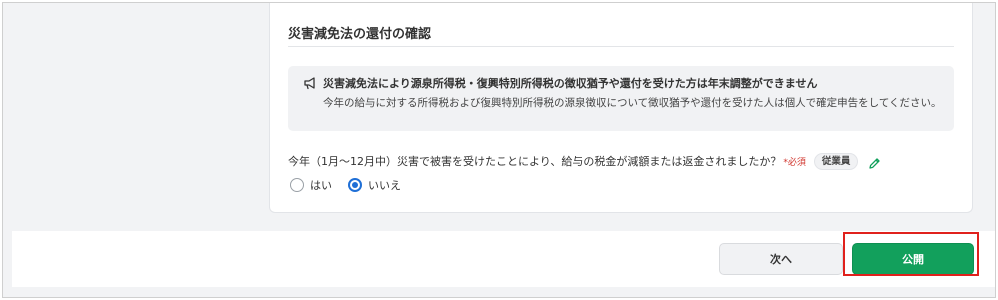  Describe the element at coordinates (913, 259) in the screenshot. I see `publish-button: 公開` at that location.